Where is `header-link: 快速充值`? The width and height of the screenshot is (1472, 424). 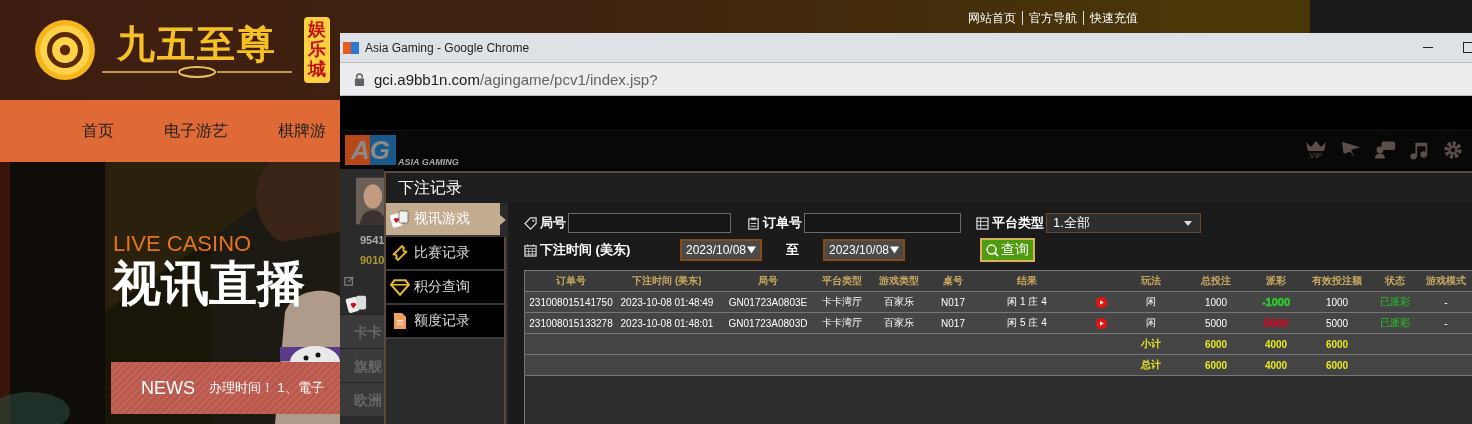 header-link: 快速充值 is located at coordinates (1113, 18).